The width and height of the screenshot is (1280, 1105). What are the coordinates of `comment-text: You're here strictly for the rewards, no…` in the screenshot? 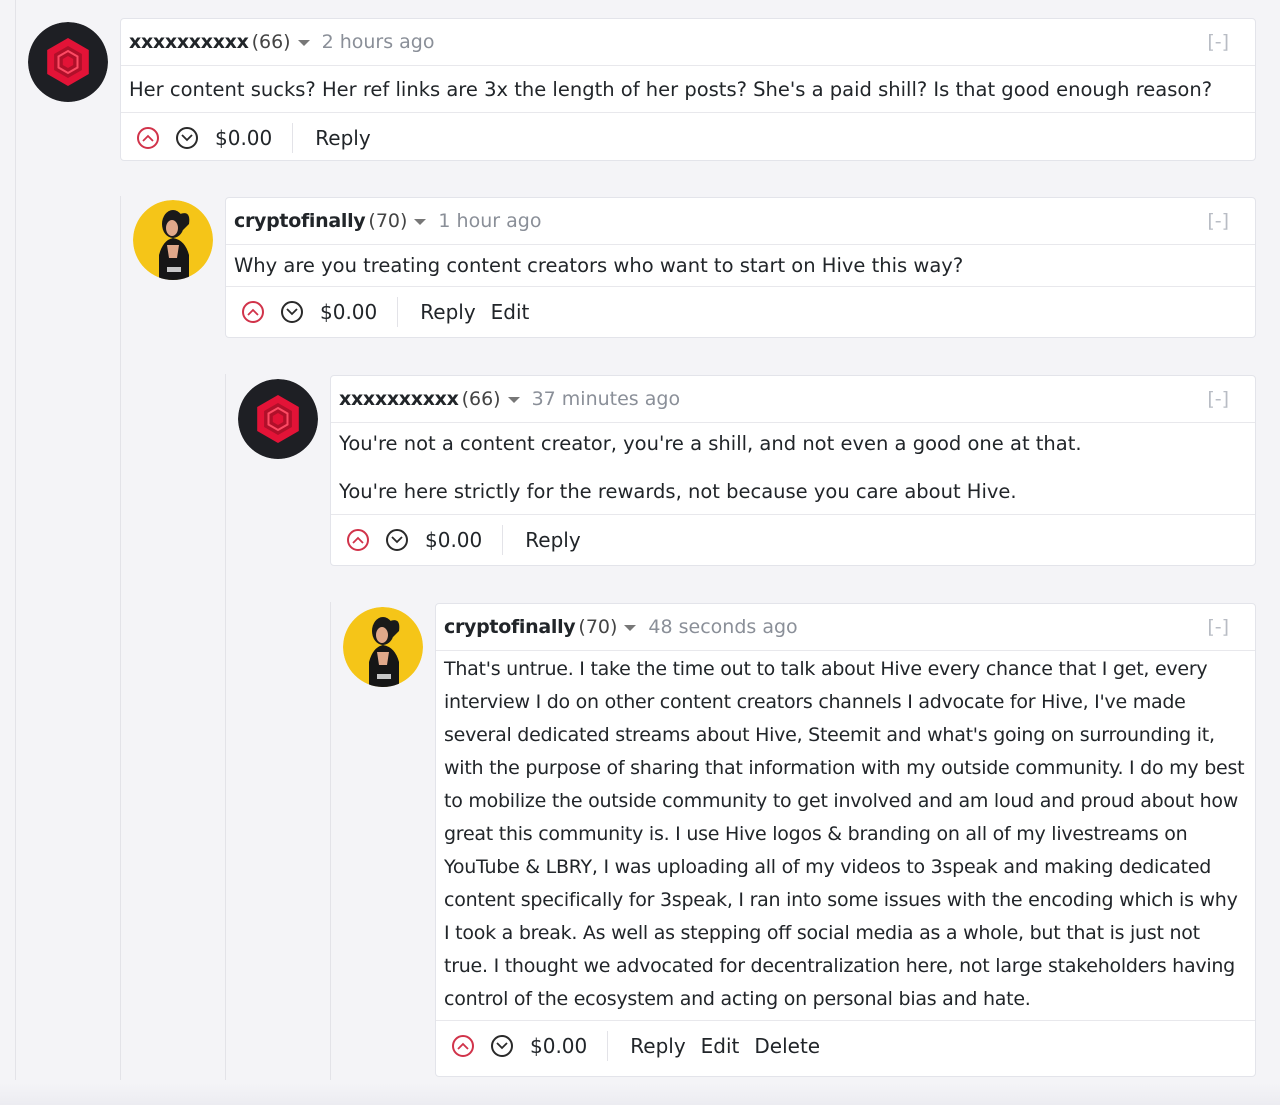 It's located at (678, 491).